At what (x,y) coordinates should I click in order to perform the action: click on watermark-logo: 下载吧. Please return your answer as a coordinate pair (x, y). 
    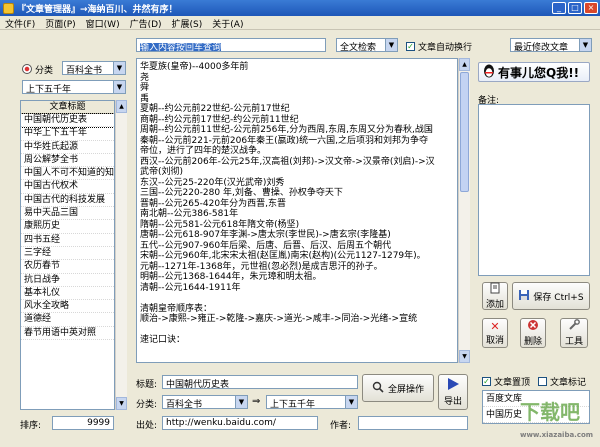
    Looking at the image, I should click on (550, 412).